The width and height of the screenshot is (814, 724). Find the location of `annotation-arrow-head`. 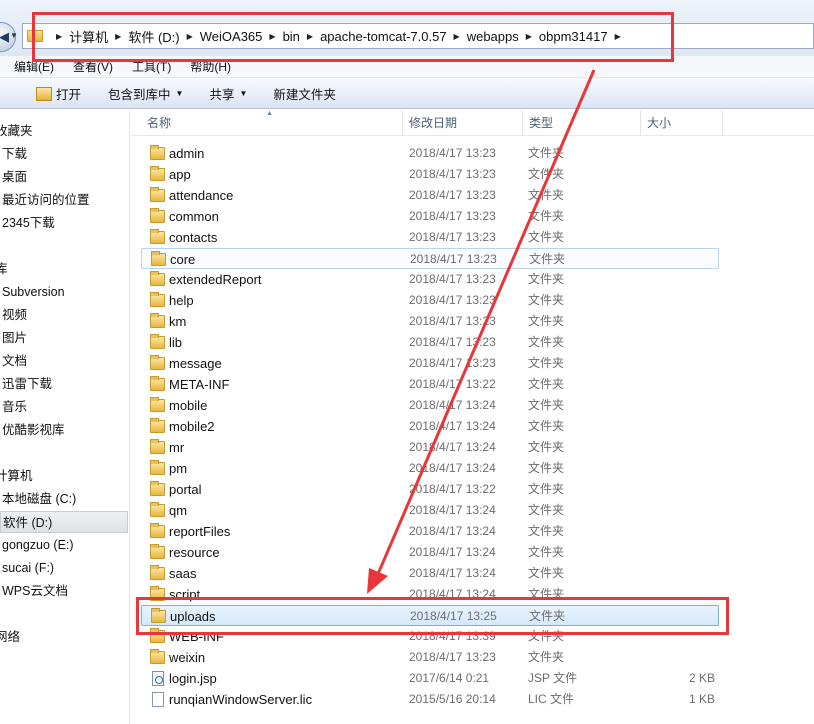

annotation-arrow-head is located at coordinates (377, 581).